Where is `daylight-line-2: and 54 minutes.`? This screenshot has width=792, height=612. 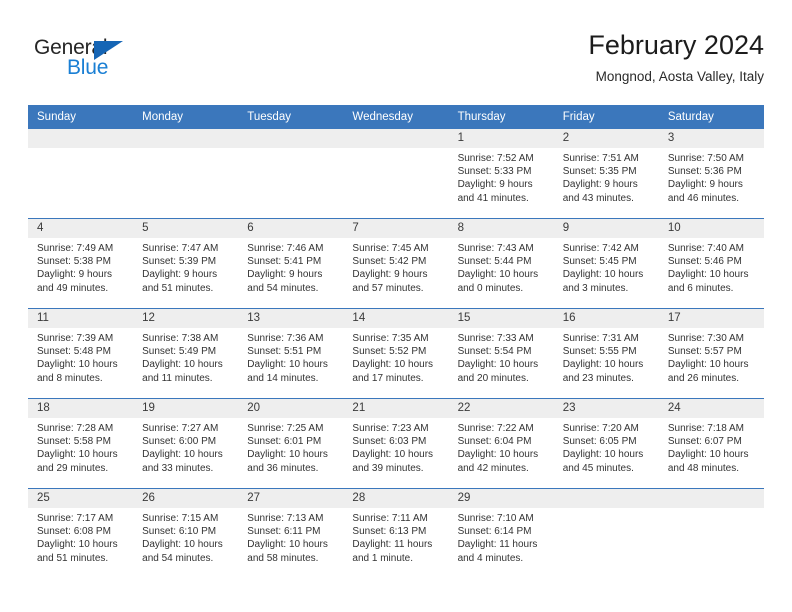 daylight-line-2: and 54 minutes. is located at coordinates (283, 288).